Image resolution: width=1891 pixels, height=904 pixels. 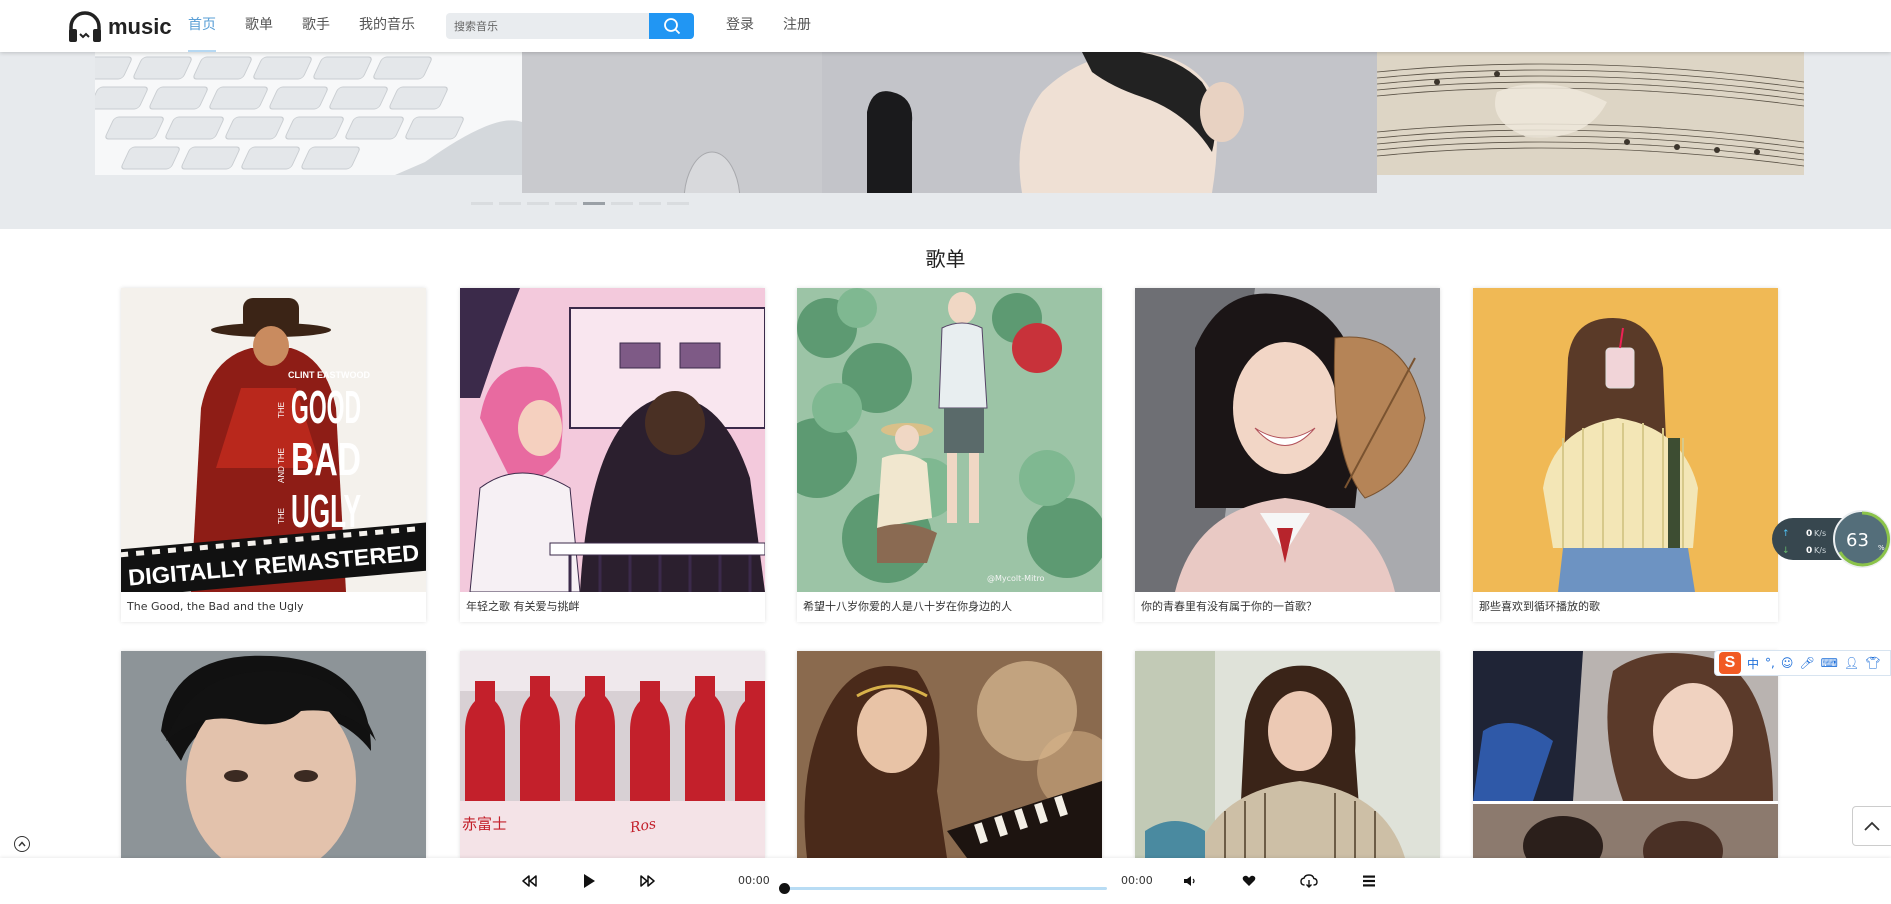 I want to click on girl-drinking-cover, so click(x=1625, y=440).